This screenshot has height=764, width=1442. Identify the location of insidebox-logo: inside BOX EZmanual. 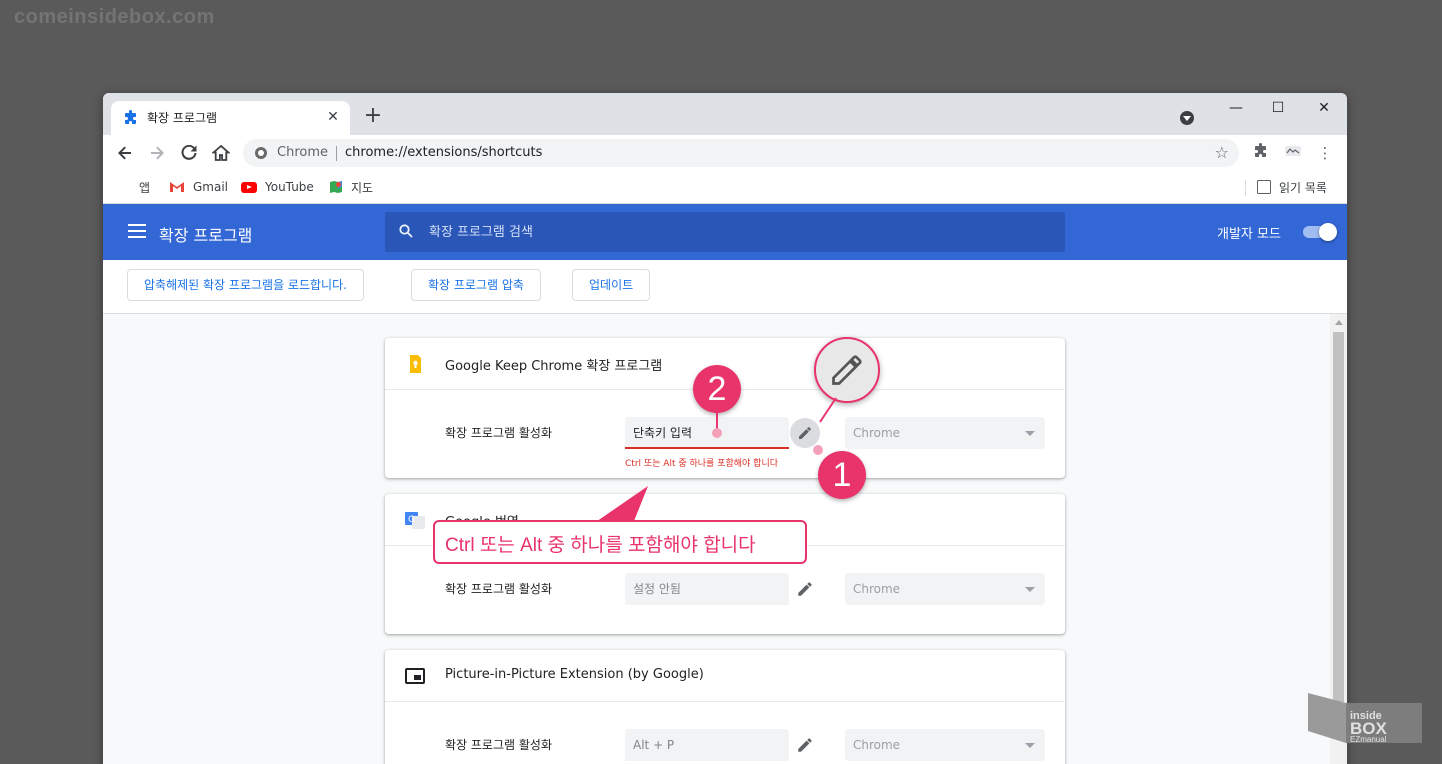
(1365, 718).